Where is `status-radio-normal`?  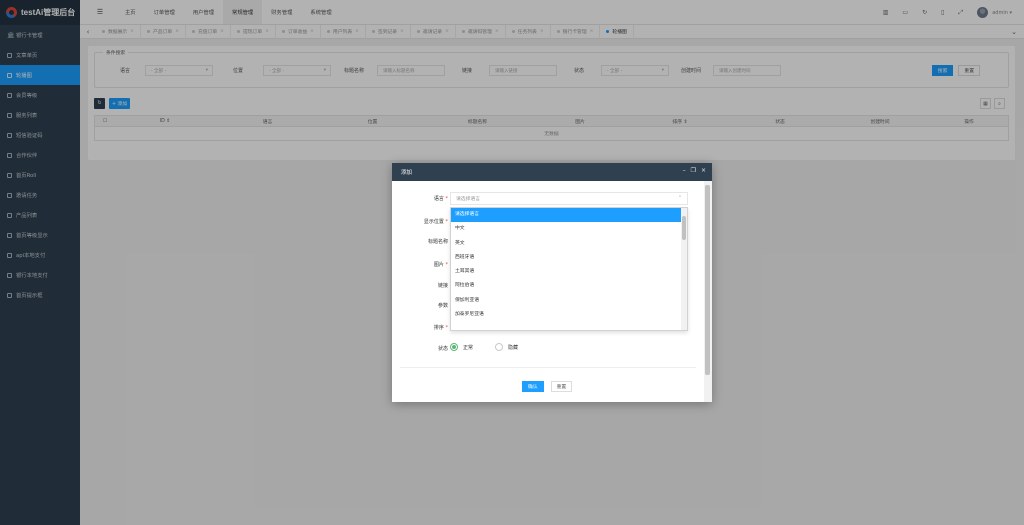 status-radio-normal is located at coordinates (454, 347).